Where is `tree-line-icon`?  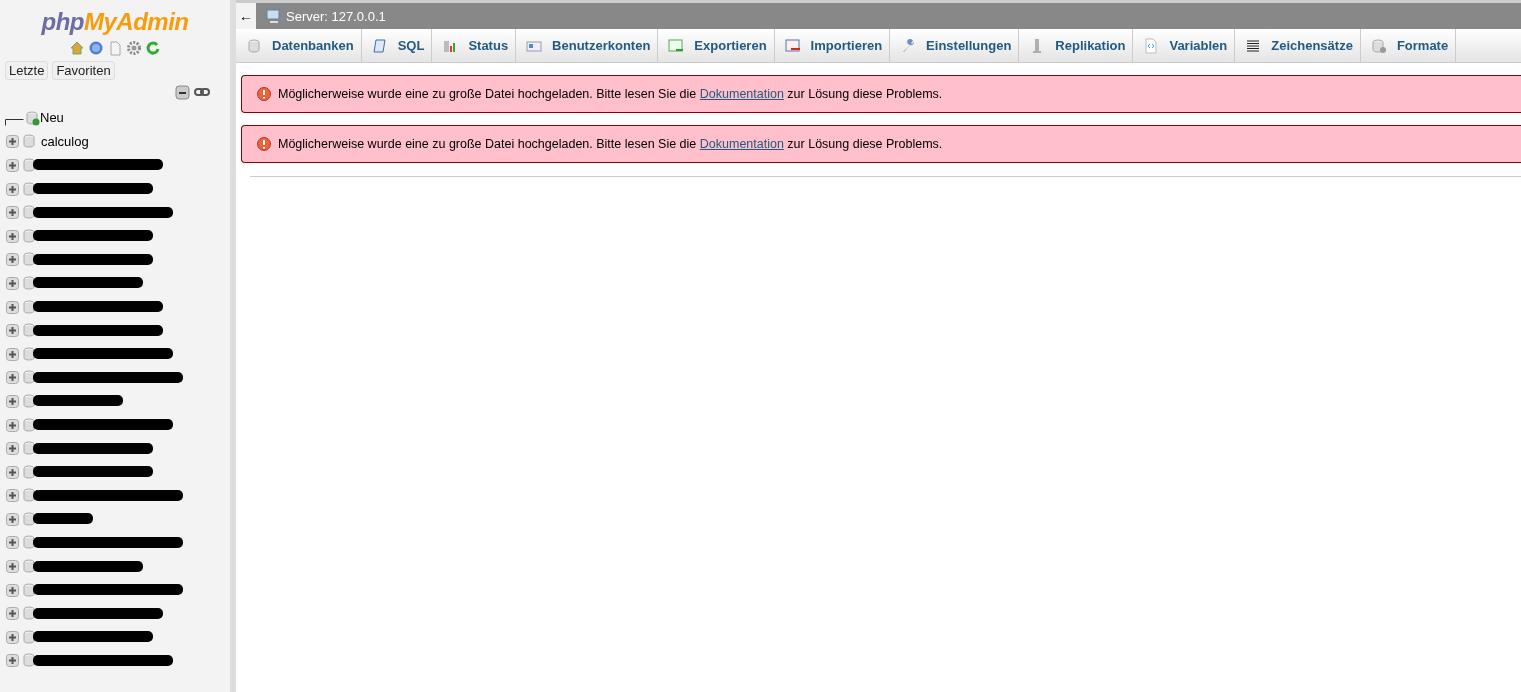
tree-line-icon is located at coordinates (14, 122).